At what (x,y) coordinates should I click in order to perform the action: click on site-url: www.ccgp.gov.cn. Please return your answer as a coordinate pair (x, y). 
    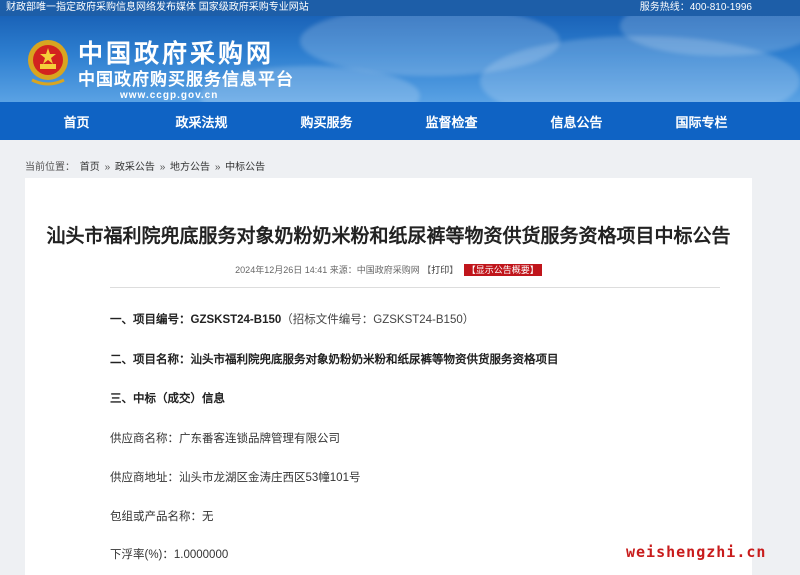
    Looking at the image, I should click on (169, 95).